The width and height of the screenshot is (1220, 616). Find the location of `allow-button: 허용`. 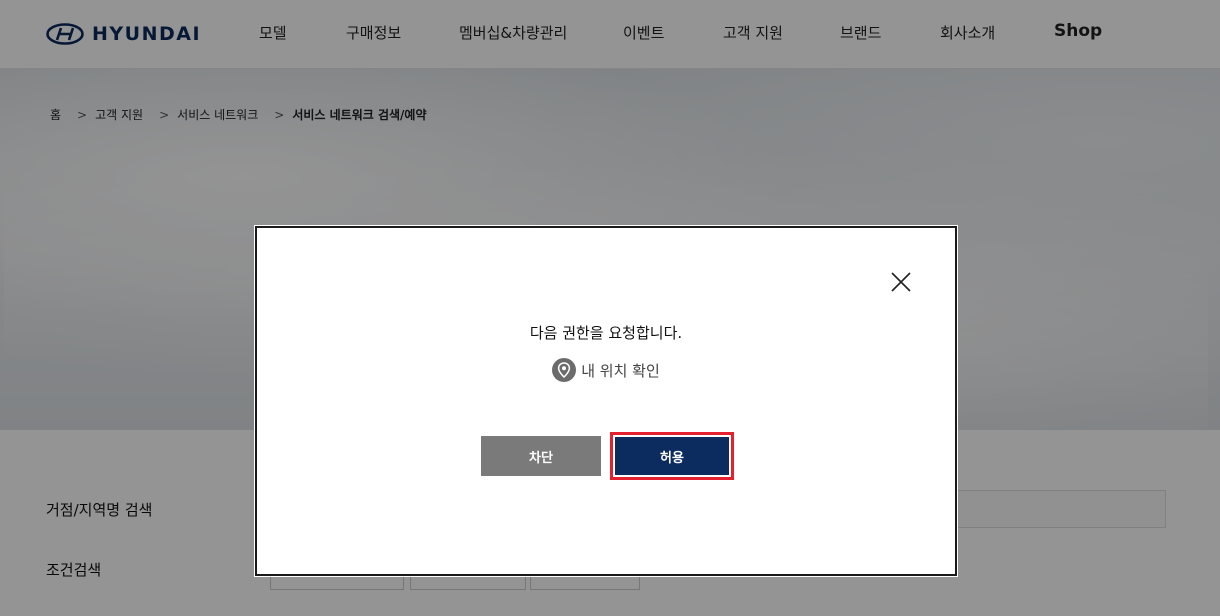

allow-button: 허용 is located at coordinates (672, 456).